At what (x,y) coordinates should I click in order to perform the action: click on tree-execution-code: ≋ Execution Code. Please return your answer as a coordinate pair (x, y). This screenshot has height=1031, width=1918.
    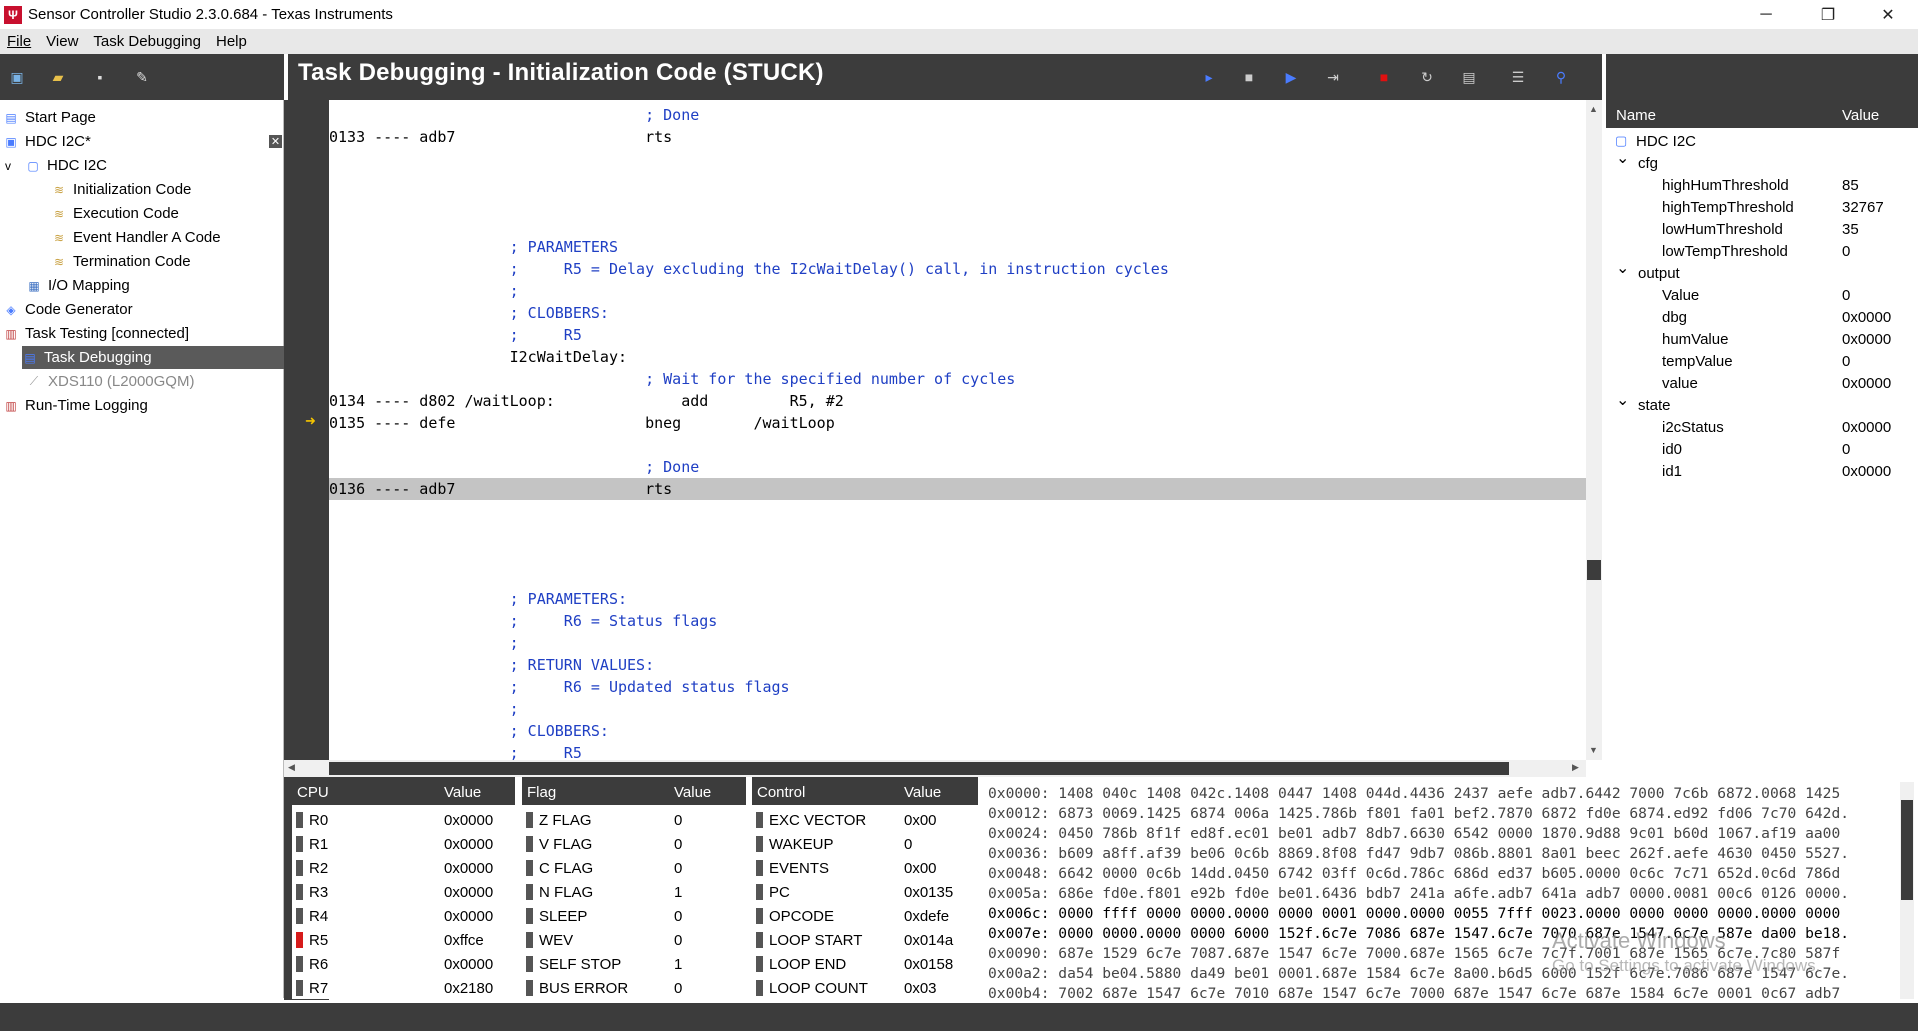
    Looking at the image, I should click on (115, 213).